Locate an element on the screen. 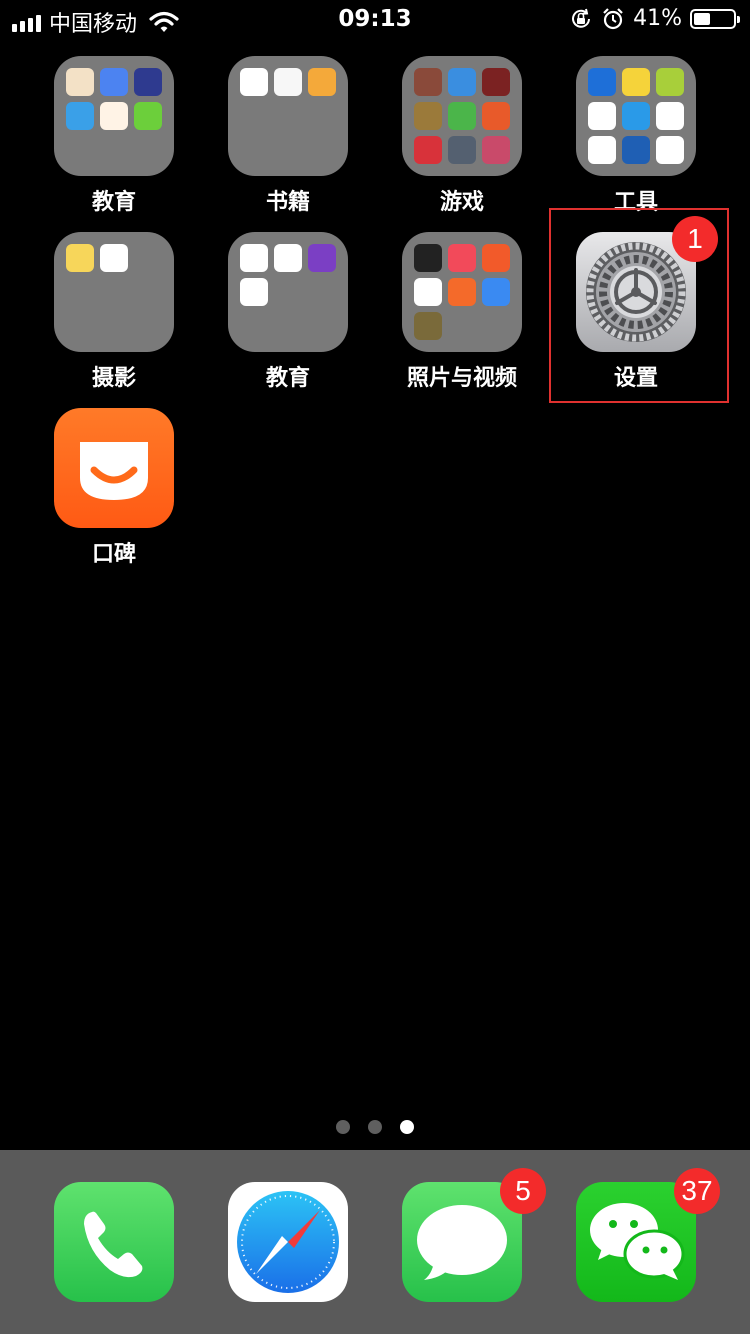 The height and width of the screenshot is (1334, 750). koubei-app: 口碑 is located at coordinates (114, 487).